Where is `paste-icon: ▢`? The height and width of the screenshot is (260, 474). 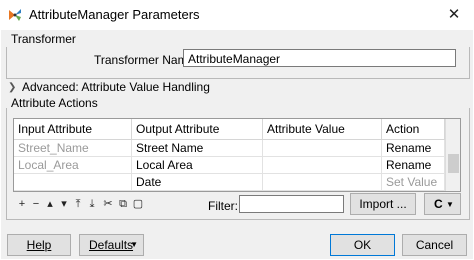
paste-icon: ▢ is located at coordinates (138, 204).